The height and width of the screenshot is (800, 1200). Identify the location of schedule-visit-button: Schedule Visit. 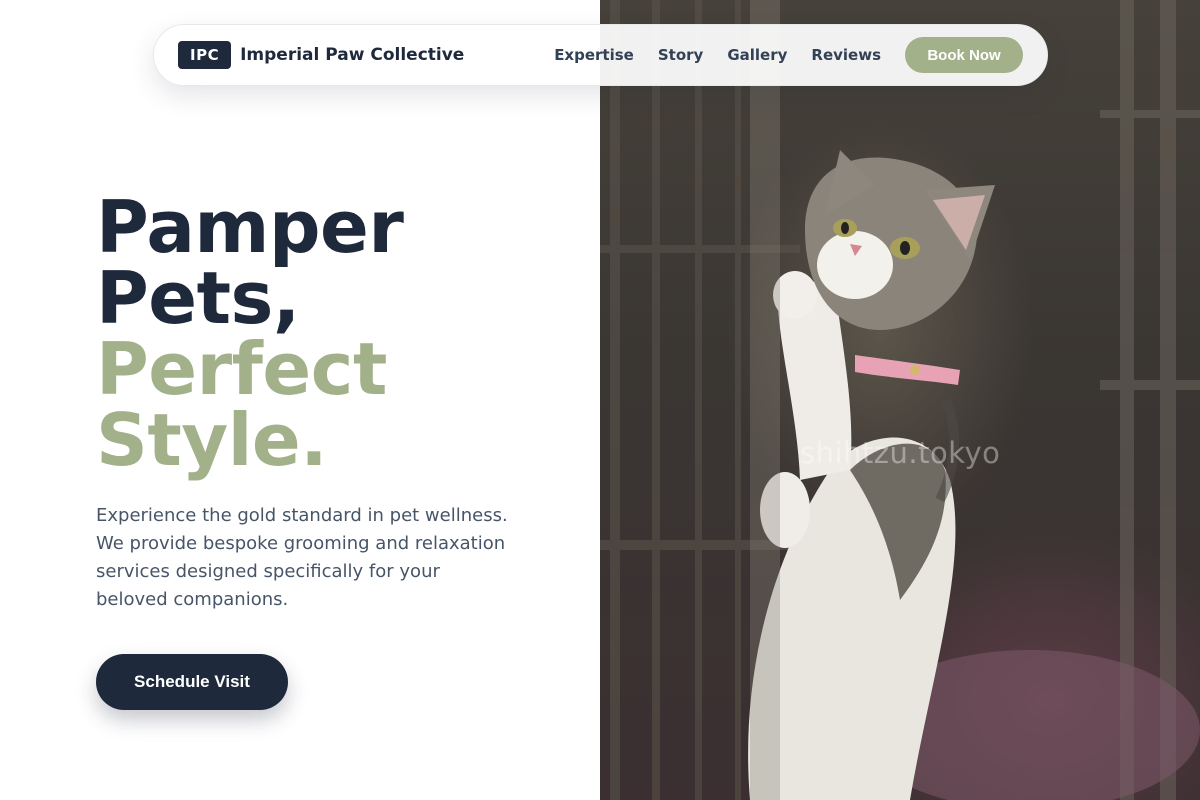
(192, 682).